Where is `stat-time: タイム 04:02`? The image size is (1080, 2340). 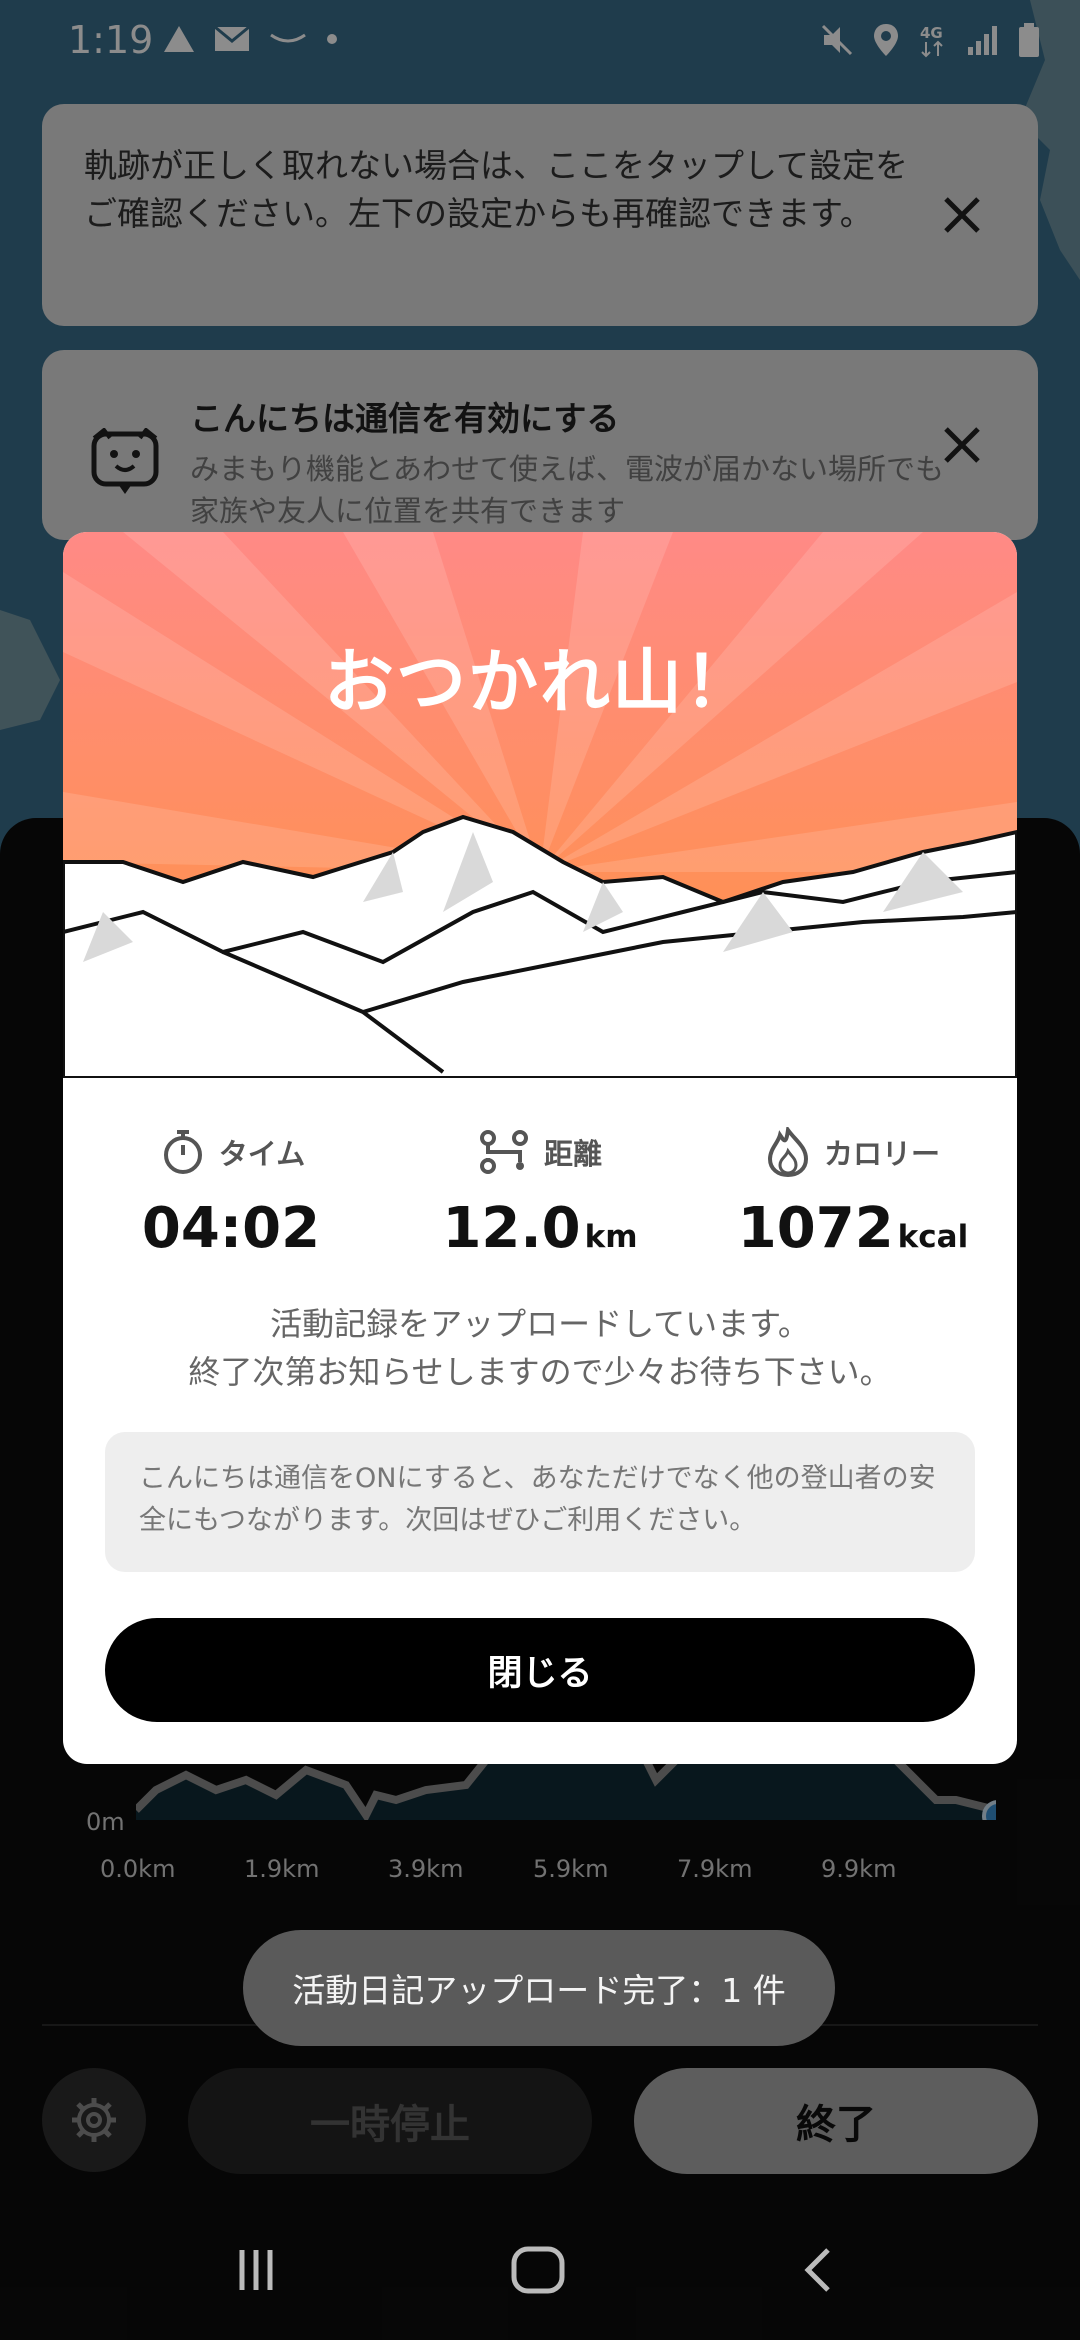
stat-time: タイム 04:02 is located at coordinates (233, 1191).